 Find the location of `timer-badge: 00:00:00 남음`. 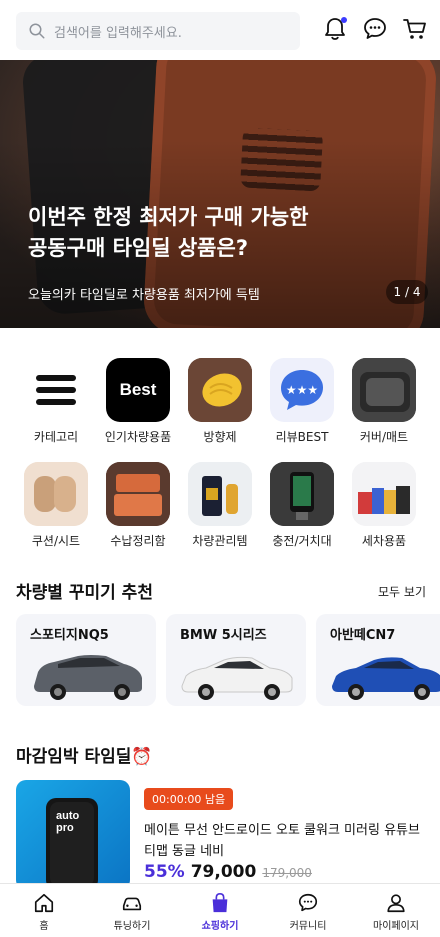

timer-badge: 00:00:00 남음 is located at coordinates (189, 799).